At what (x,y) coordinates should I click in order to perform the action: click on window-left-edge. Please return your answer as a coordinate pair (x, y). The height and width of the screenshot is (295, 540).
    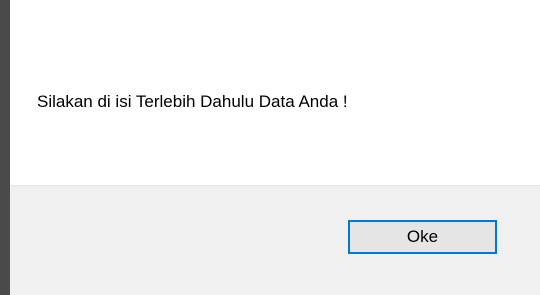
    Looking at the image, I should click on (5, 147).